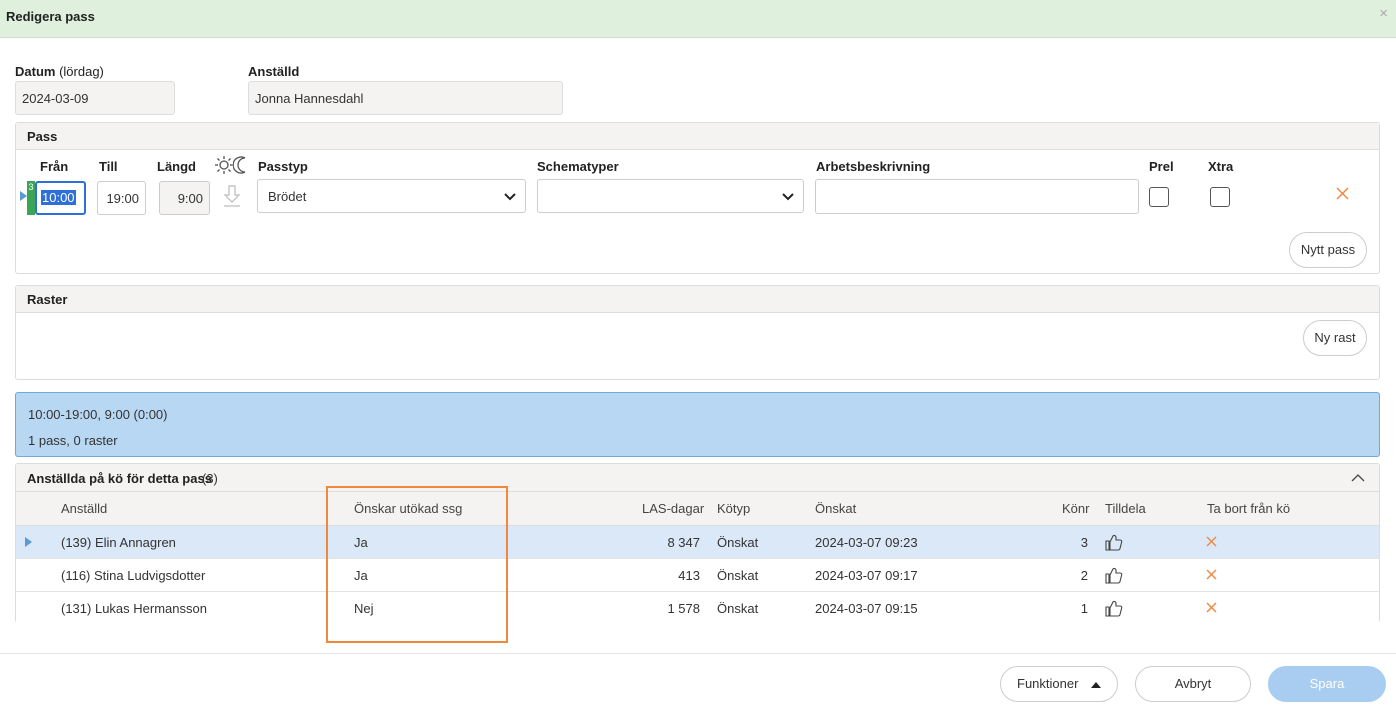  What do you see at coordinates (283, 166) in the screenshot?
I see `col-passtyp: Passtyp` at bounding box center [283, 166].